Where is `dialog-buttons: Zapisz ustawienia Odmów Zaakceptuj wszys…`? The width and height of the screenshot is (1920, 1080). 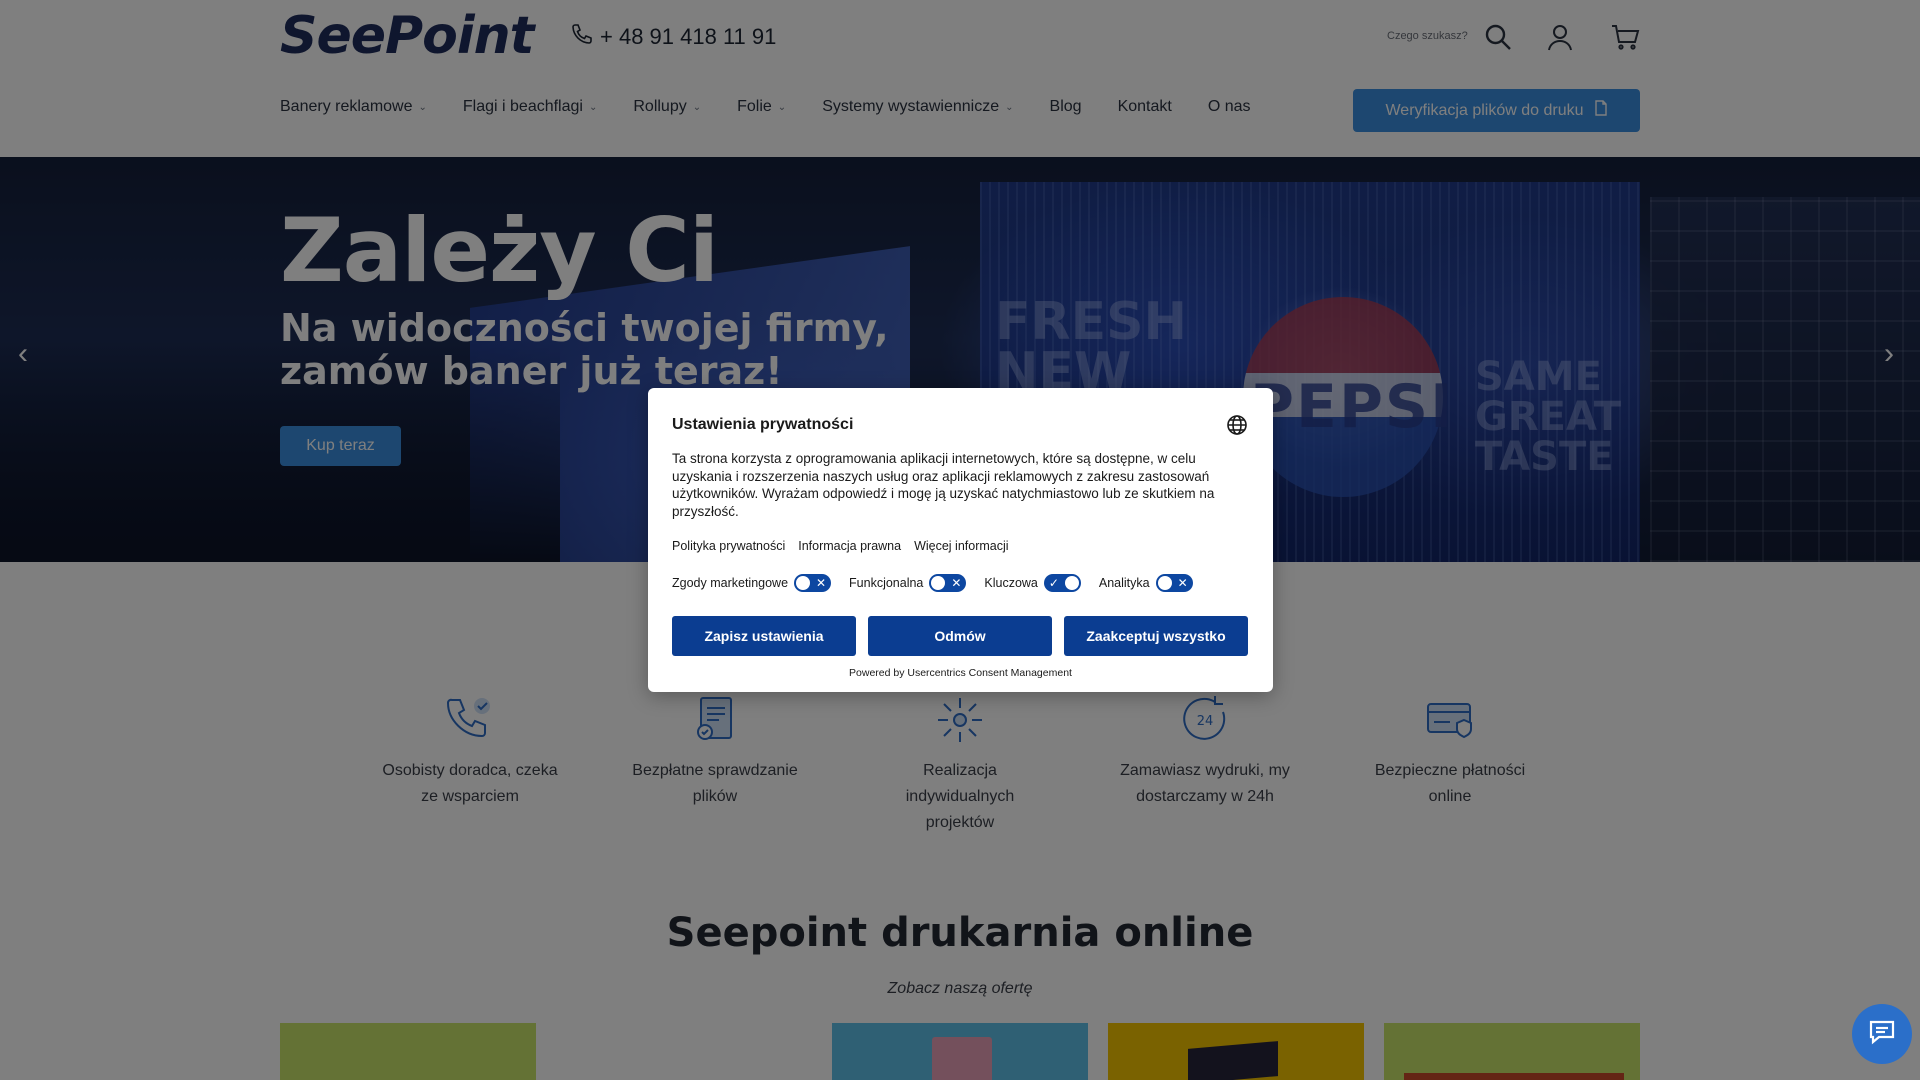
dialog-buttons: Zapisz ustawienia Odmów Zaakceptuj wszys… is located at coordinates (960, 636).